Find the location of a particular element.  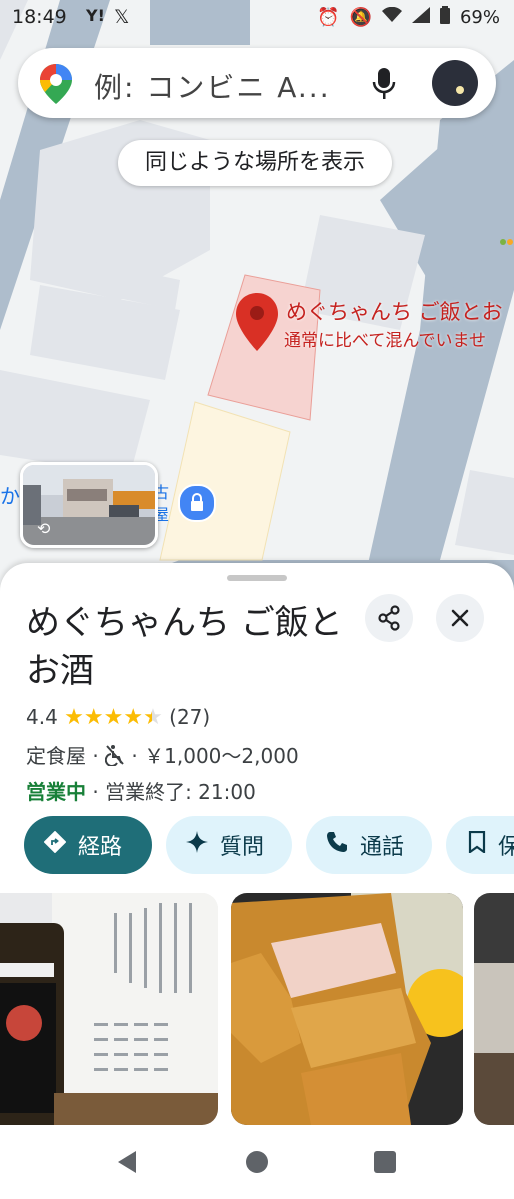

no-wheelchair-icon is located at coordinates (114, 757).